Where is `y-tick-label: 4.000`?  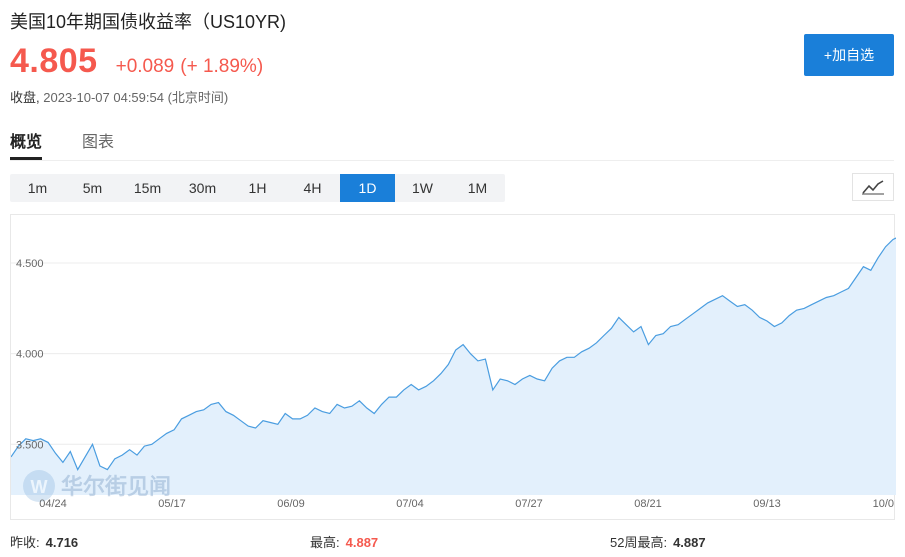
y-tick-label: 4.000 is located at coordinates (30, 355).